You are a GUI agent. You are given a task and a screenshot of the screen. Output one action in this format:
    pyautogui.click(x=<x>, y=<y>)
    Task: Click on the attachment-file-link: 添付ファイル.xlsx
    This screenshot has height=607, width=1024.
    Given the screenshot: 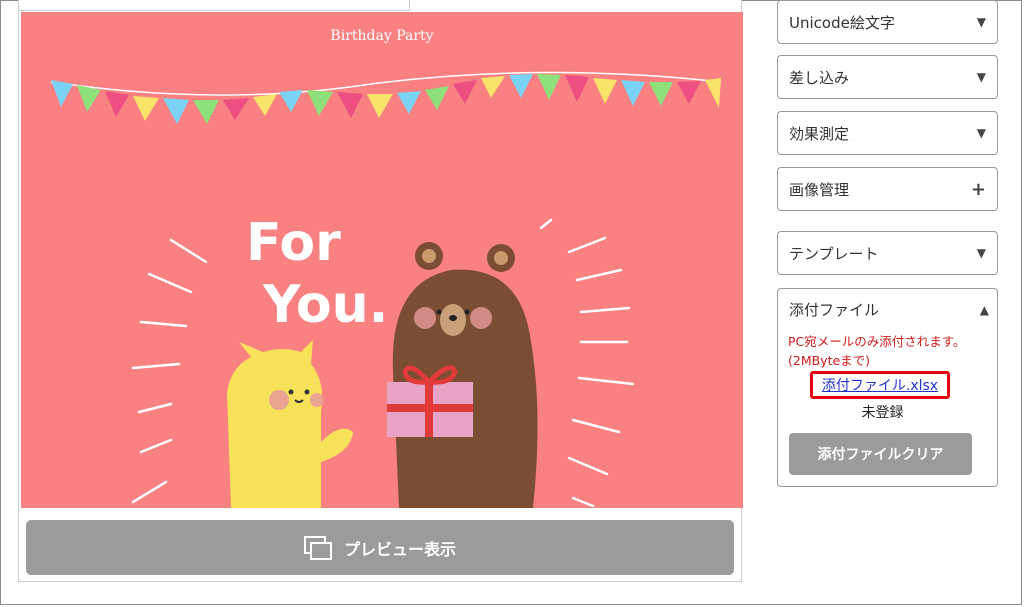 What is the action you would take?
    pyautogui.click(x=880, y=385)
    